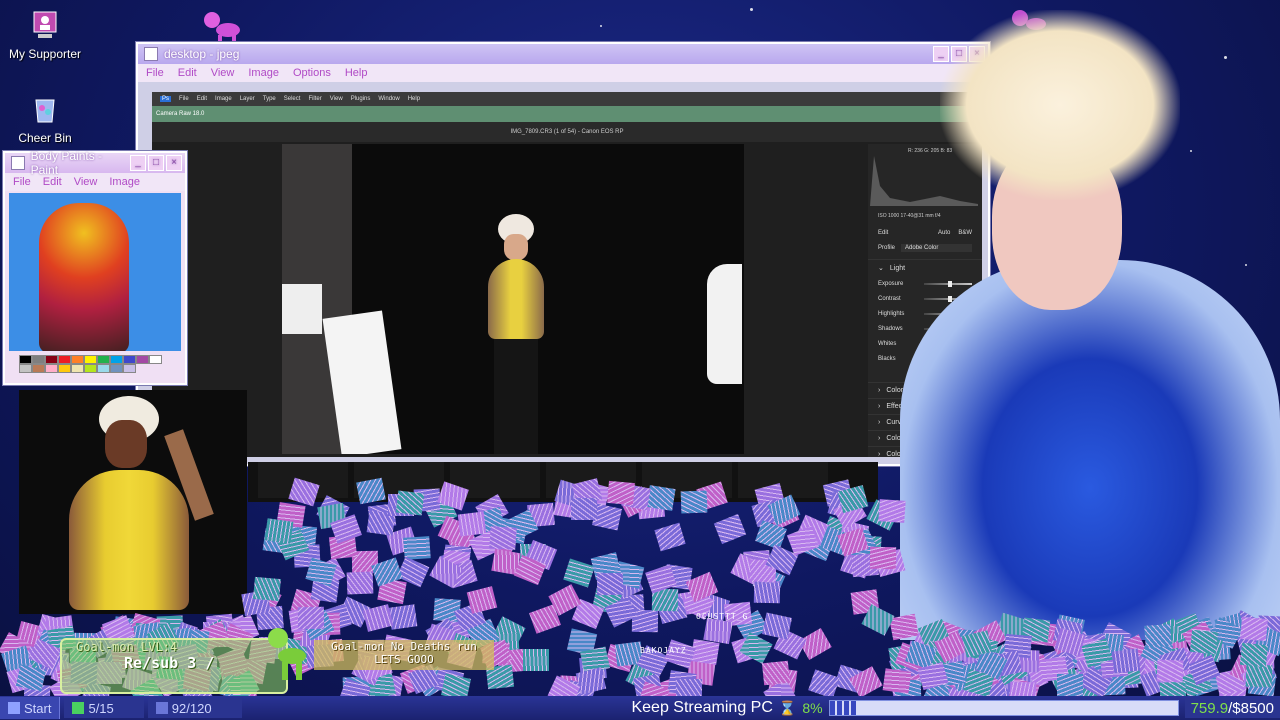  Describe the element at coordinates (126, 444) in the screenshot. I see `ref-head` at that location.